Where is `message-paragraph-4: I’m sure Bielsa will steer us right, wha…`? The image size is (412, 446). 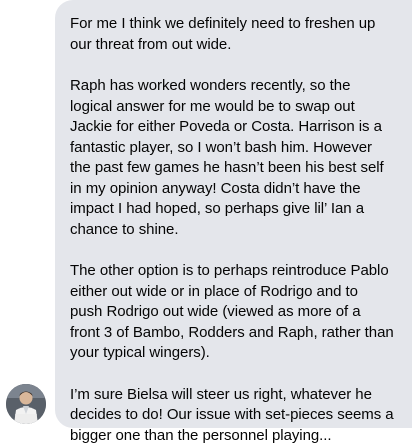 message-paragraph-4: I’m sure Bielsa will steer us right, wha… is located at coordinates (232, 415).